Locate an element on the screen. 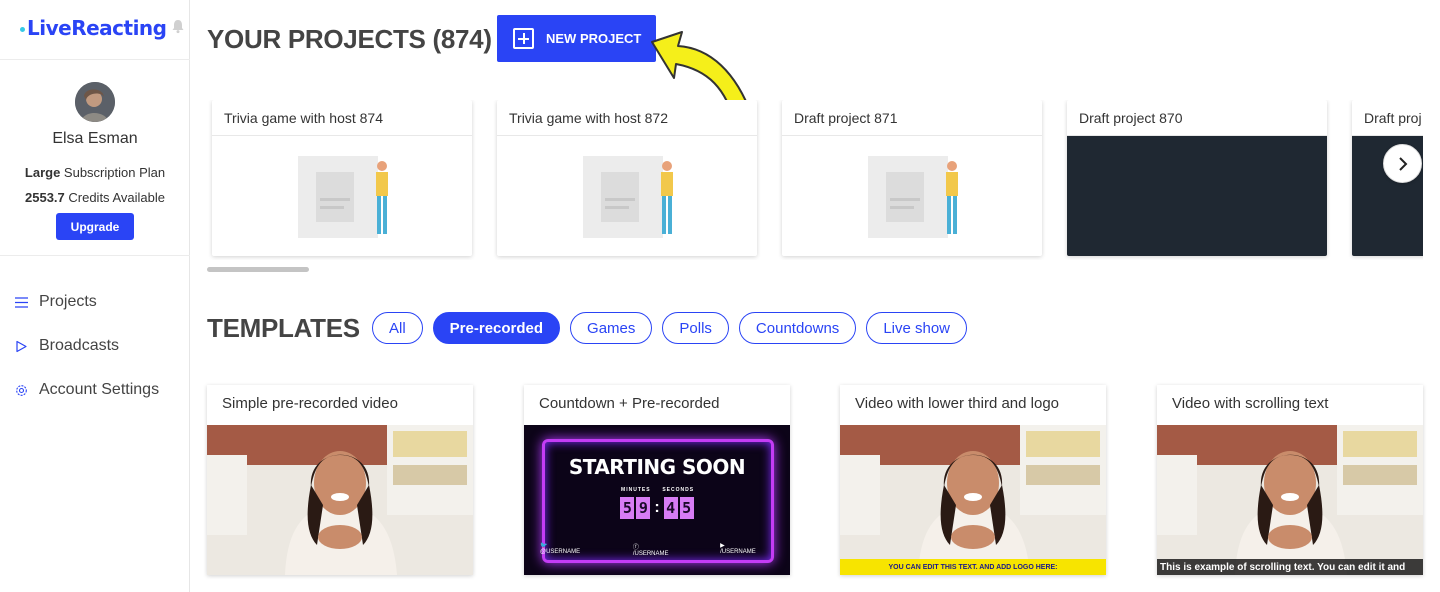 The image size is (1440, 592). carousel-next-button is located at coordinates (1402, 163).